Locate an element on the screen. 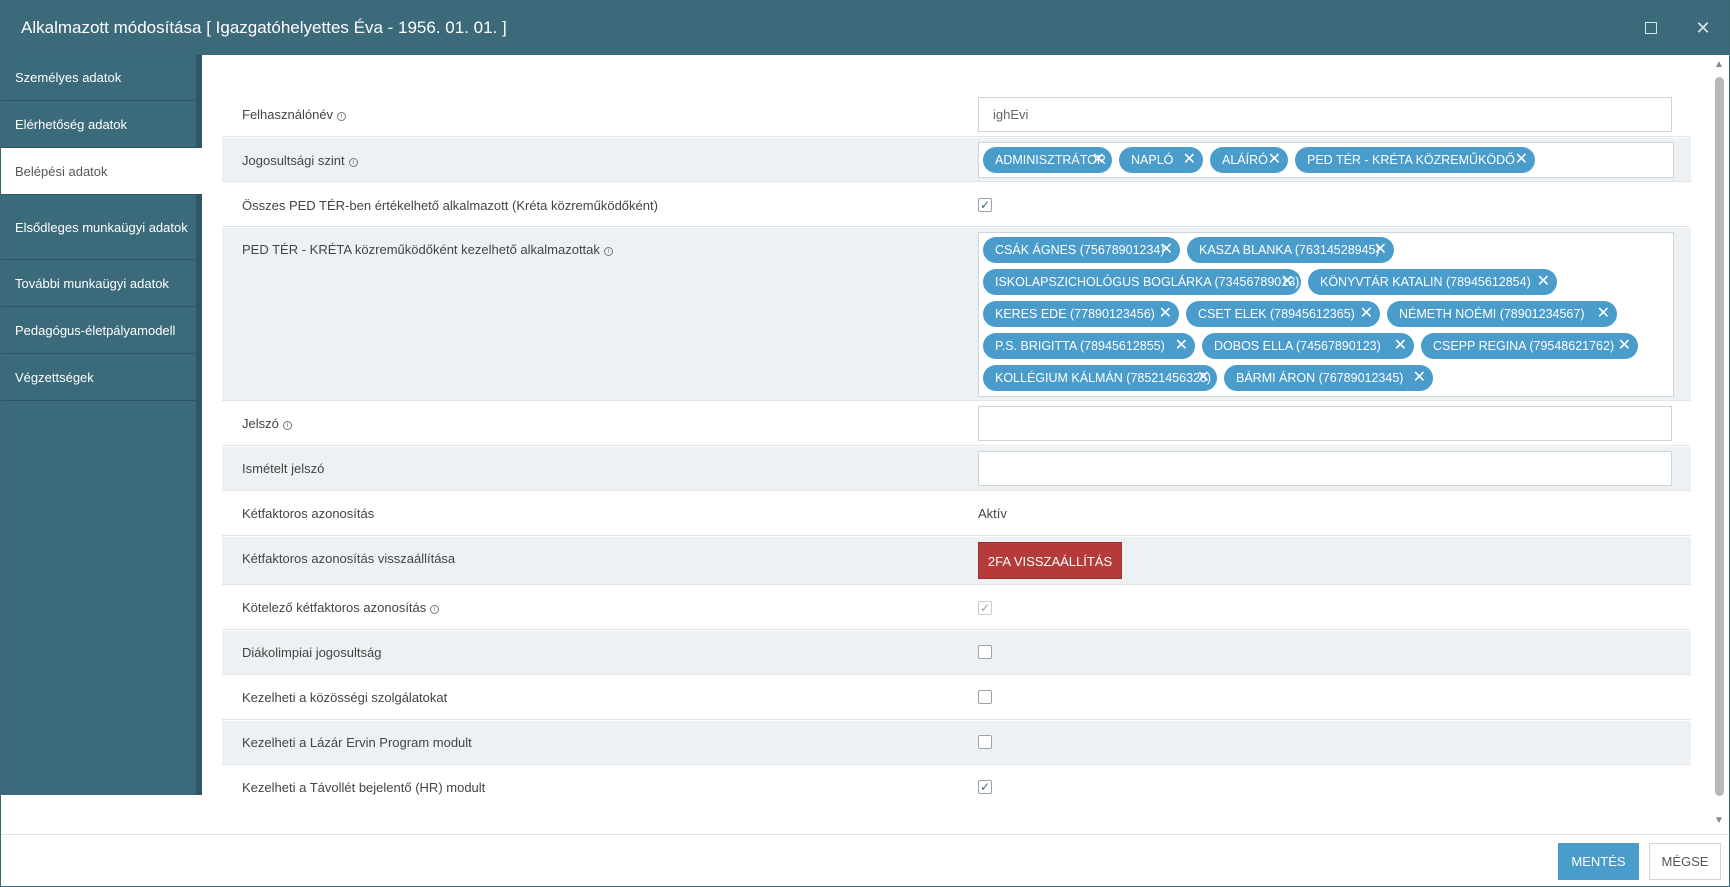  lazar-ervin-label: Kezelheti a Lázár Ervin Program modult is located at coordinates (357, 742).